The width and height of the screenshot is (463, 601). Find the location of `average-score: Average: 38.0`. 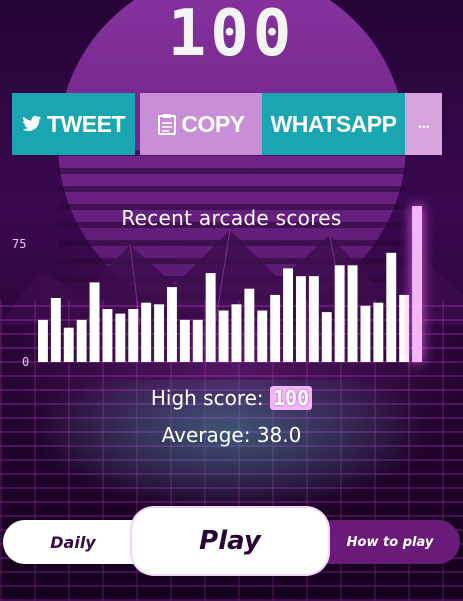

average-score: Average: 38.0 is located at coordinates (231, 435).